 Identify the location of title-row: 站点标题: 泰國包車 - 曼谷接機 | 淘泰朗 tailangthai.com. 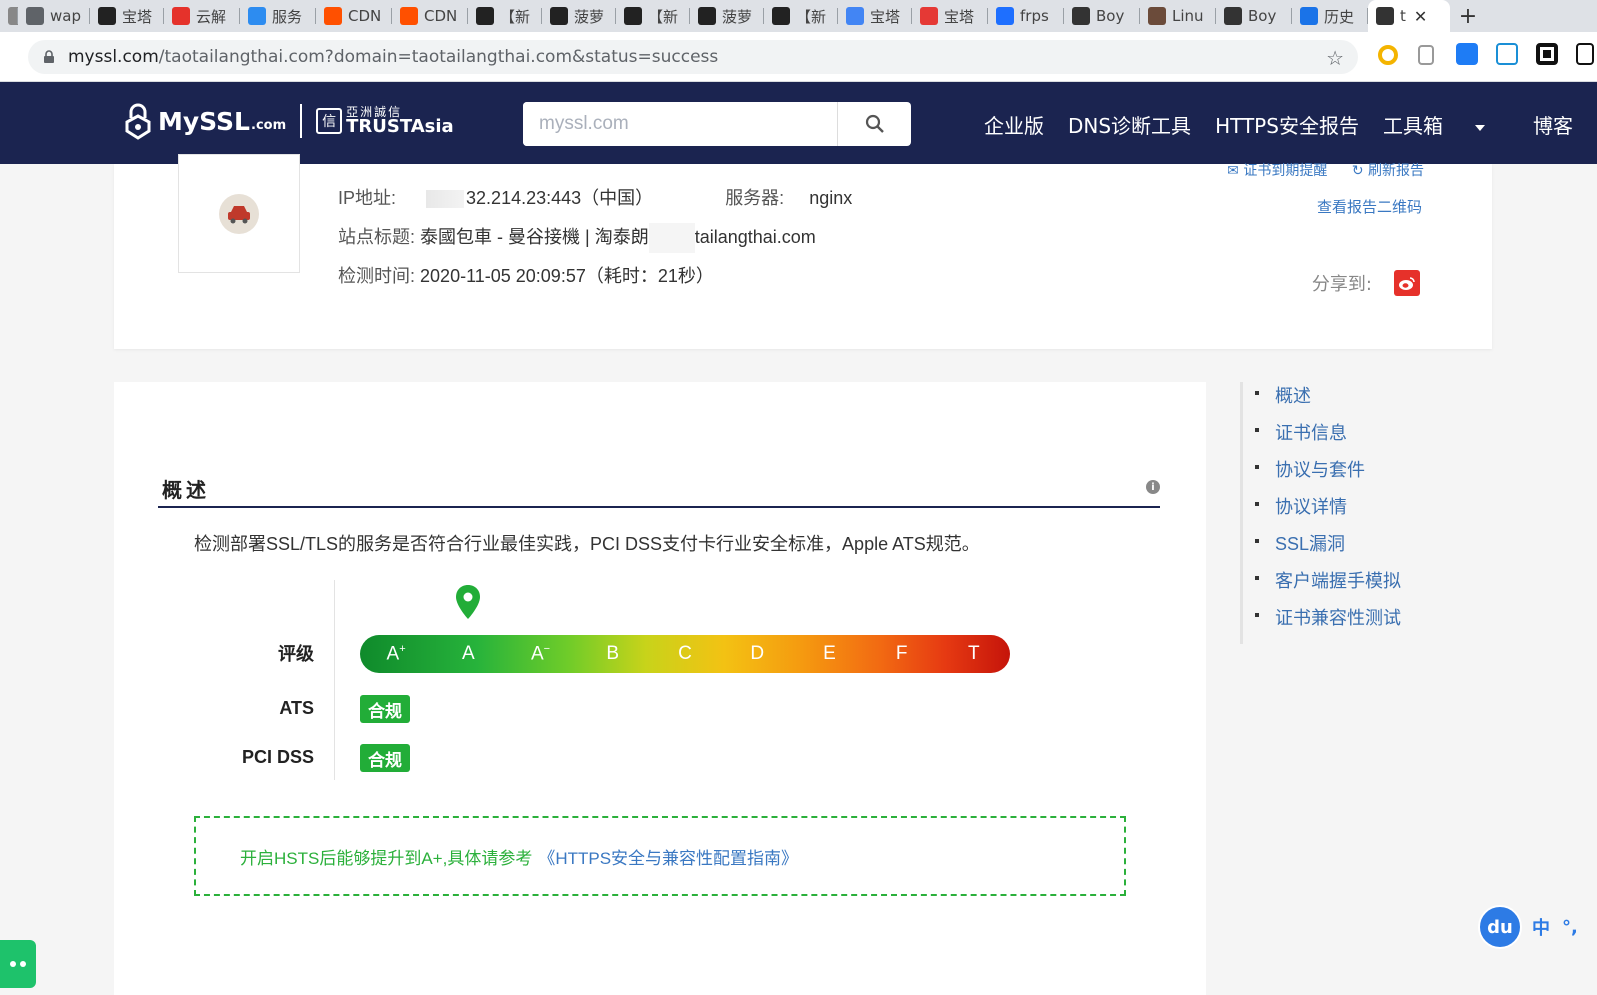
(577, 238).